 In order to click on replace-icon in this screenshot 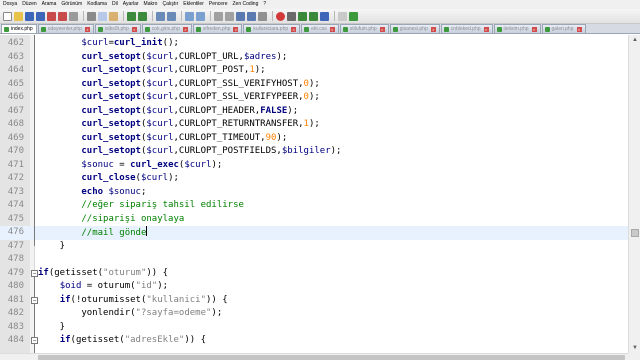, I will do `click(171, 16)`.